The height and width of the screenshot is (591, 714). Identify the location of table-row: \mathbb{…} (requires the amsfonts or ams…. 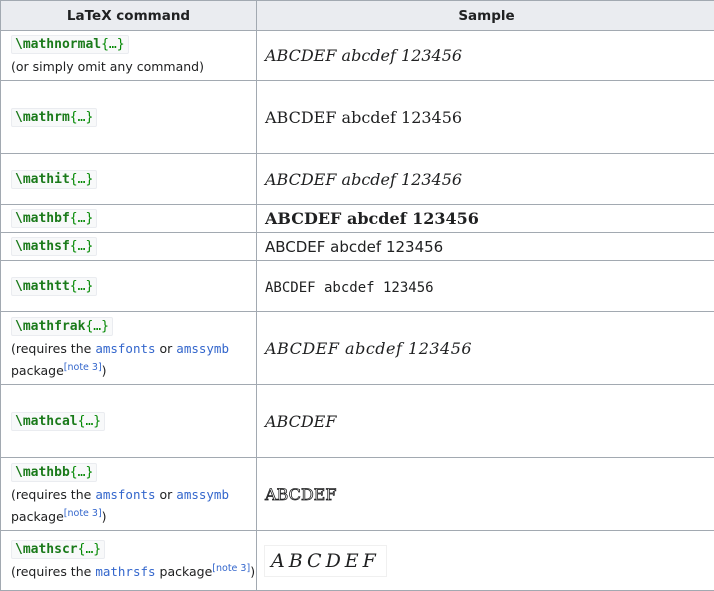
(357, 494).